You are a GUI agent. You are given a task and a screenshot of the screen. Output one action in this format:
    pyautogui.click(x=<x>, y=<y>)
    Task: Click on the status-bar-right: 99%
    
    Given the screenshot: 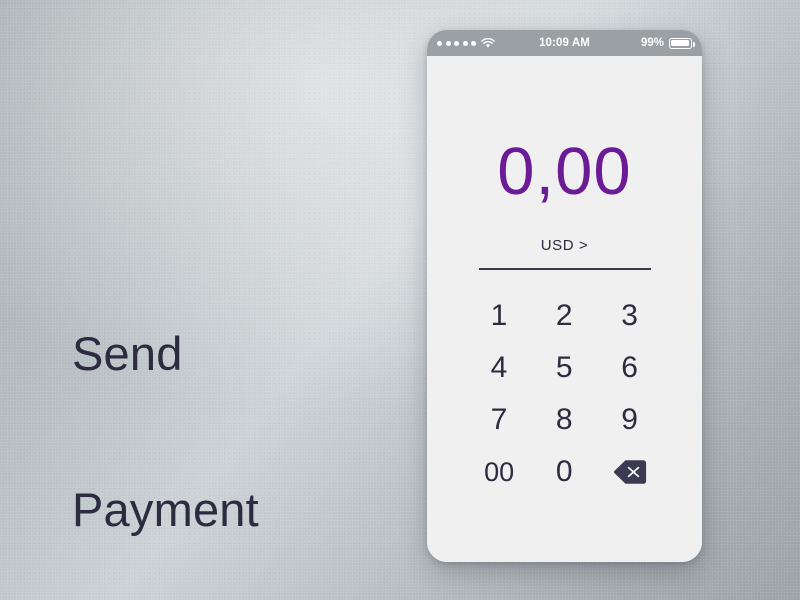 What is the action you would take?
    pyautogui.click(x=667, y=43)
    